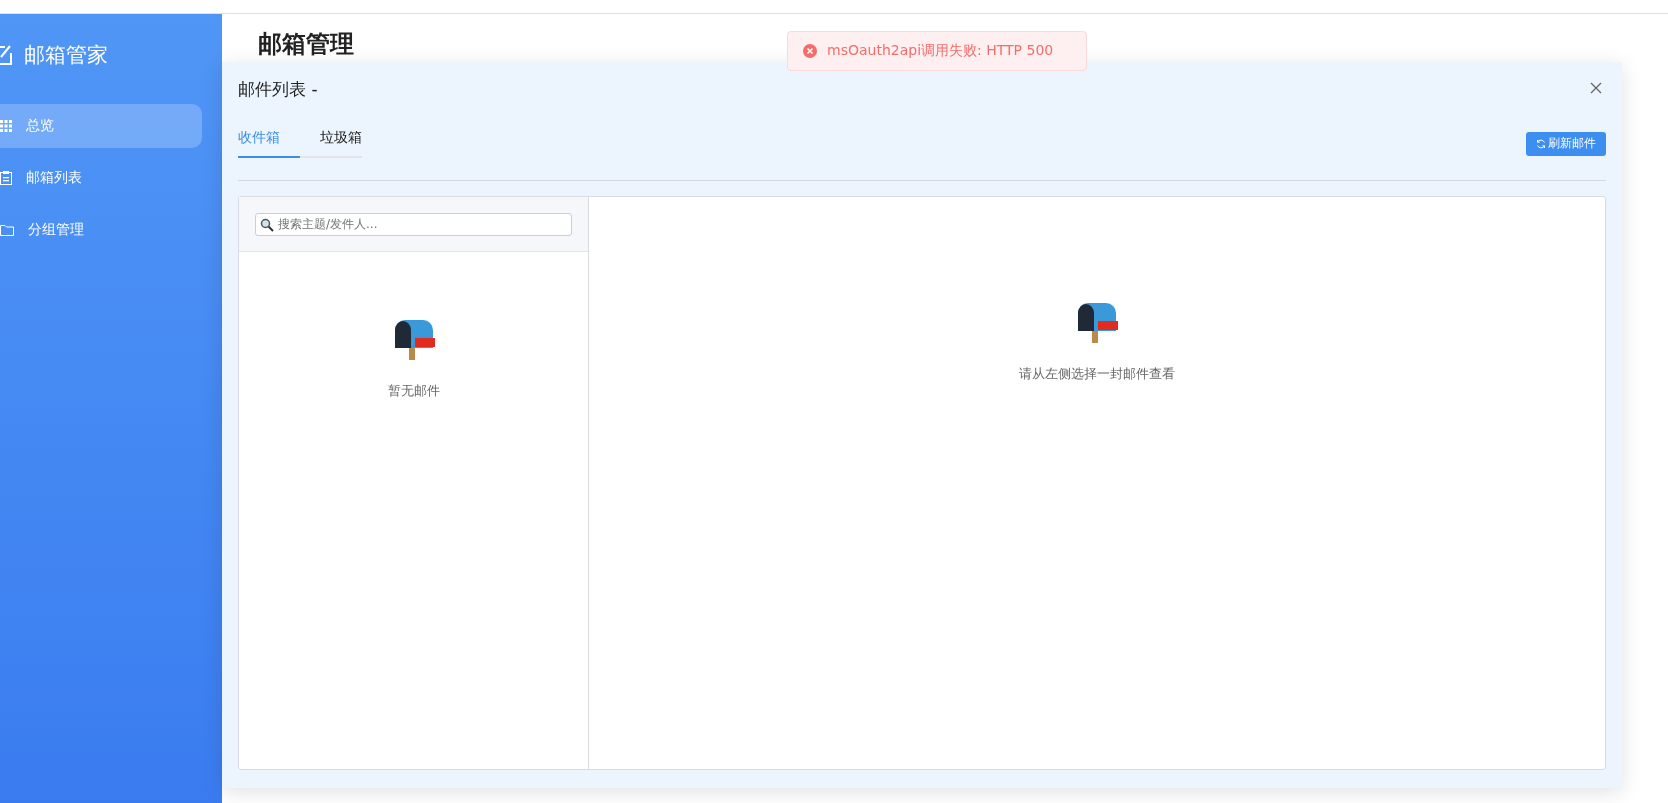 The image size is (1668, 803). Describe the element at coordinates (269, 143) in the screenshot. I see `tab: 收件箱` at that location.